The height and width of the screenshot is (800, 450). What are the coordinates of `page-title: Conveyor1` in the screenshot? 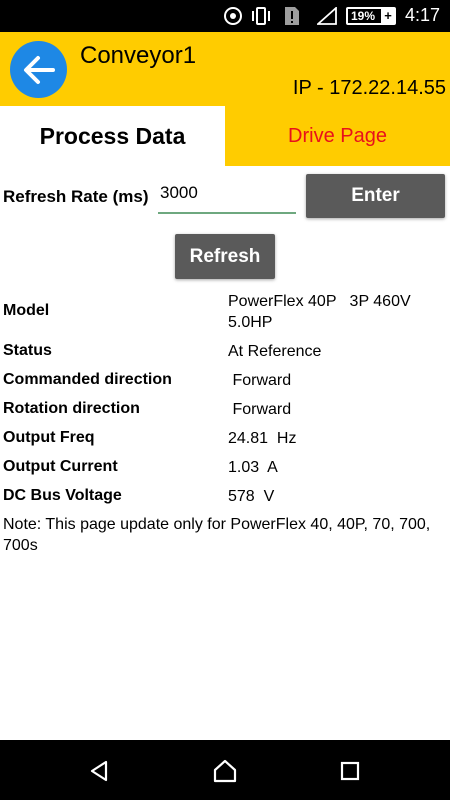 It's located at (138, 55).